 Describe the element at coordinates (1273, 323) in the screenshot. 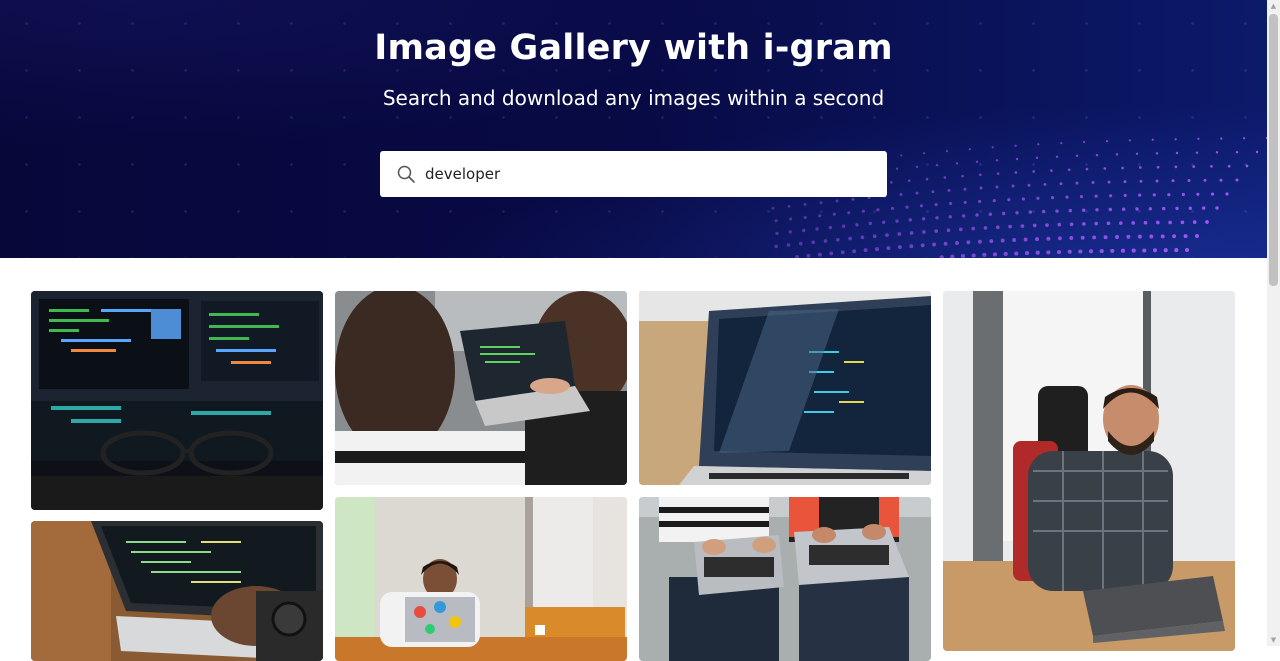

I see `page-scrollbar: ▲ ▼` at that location.